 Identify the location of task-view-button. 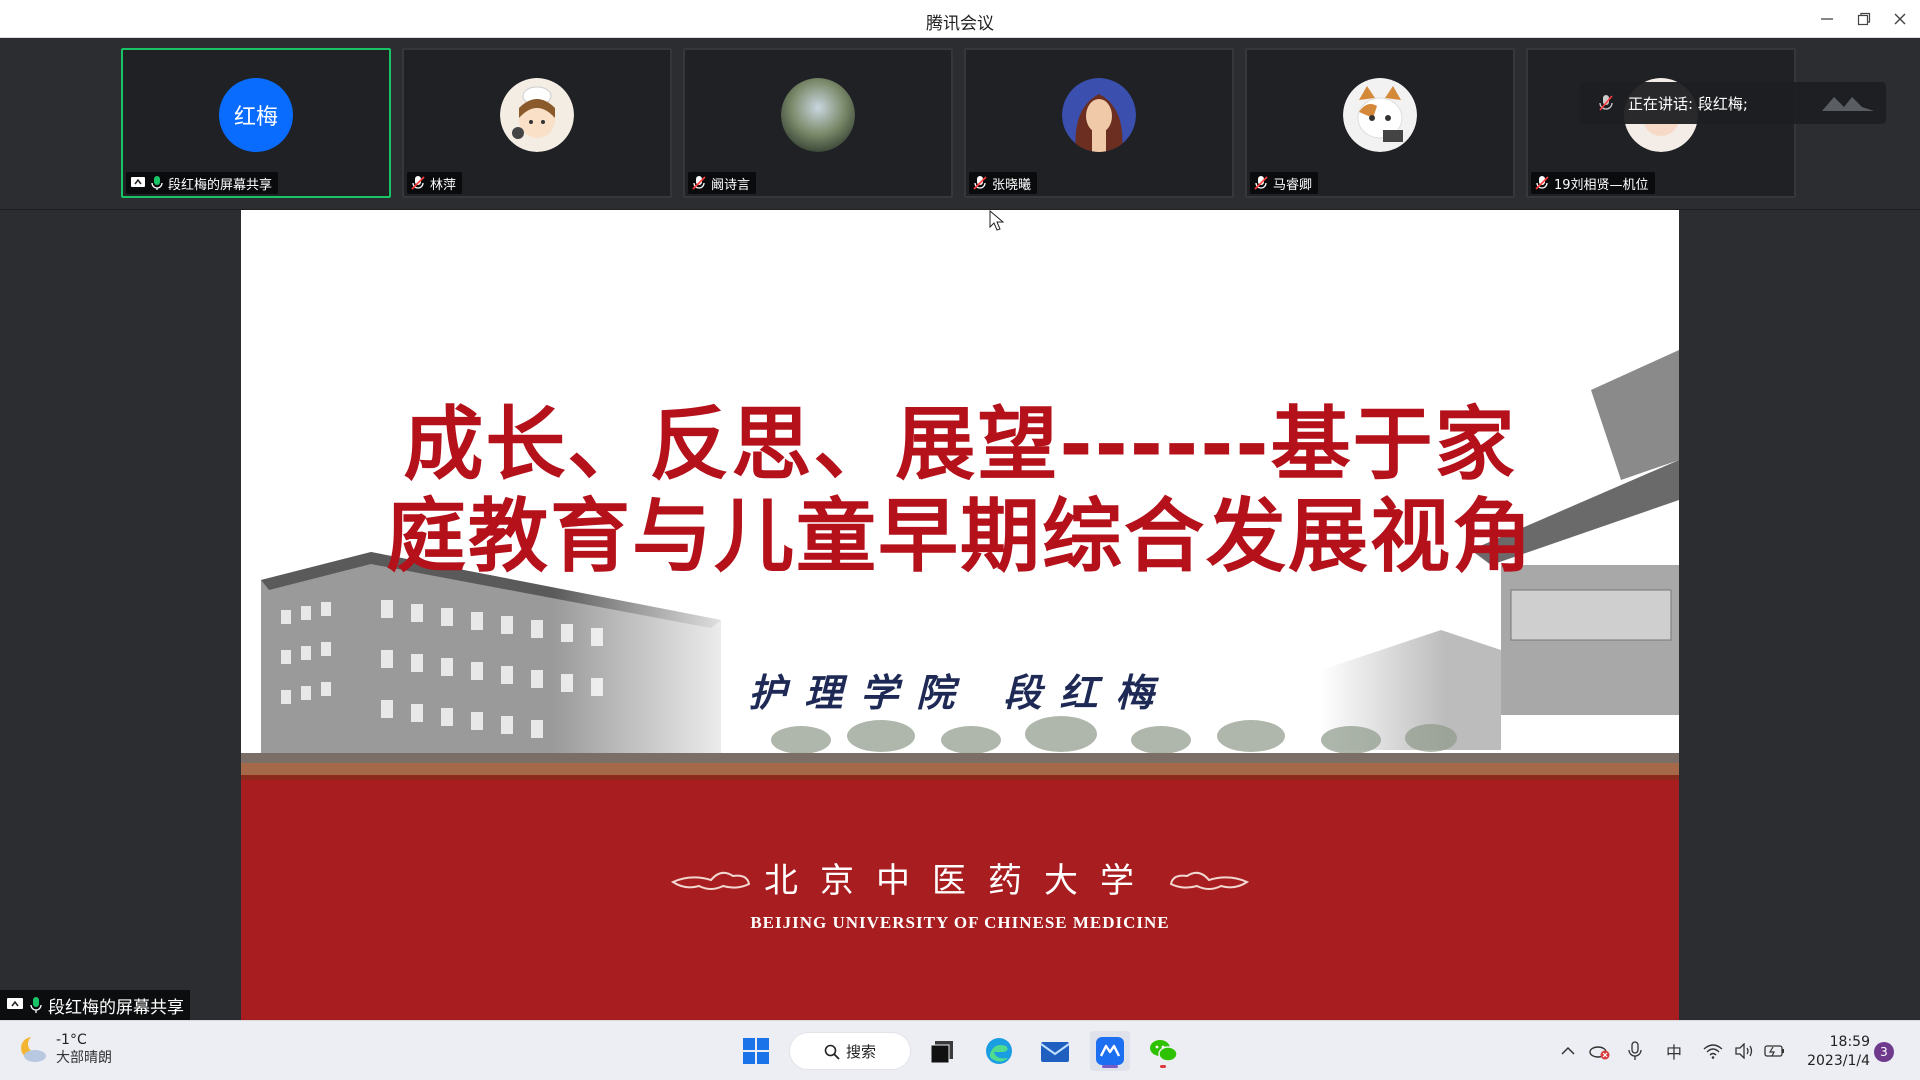
(942, 1051).